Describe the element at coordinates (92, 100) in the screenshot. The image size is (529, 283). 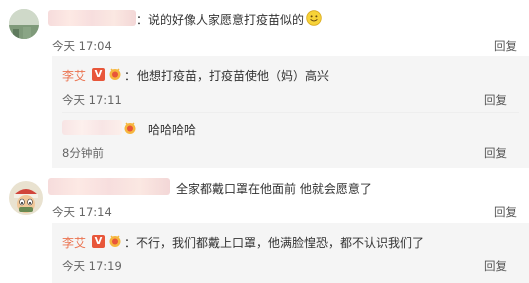
I see `reply-time: 今天 17:11` at that location.